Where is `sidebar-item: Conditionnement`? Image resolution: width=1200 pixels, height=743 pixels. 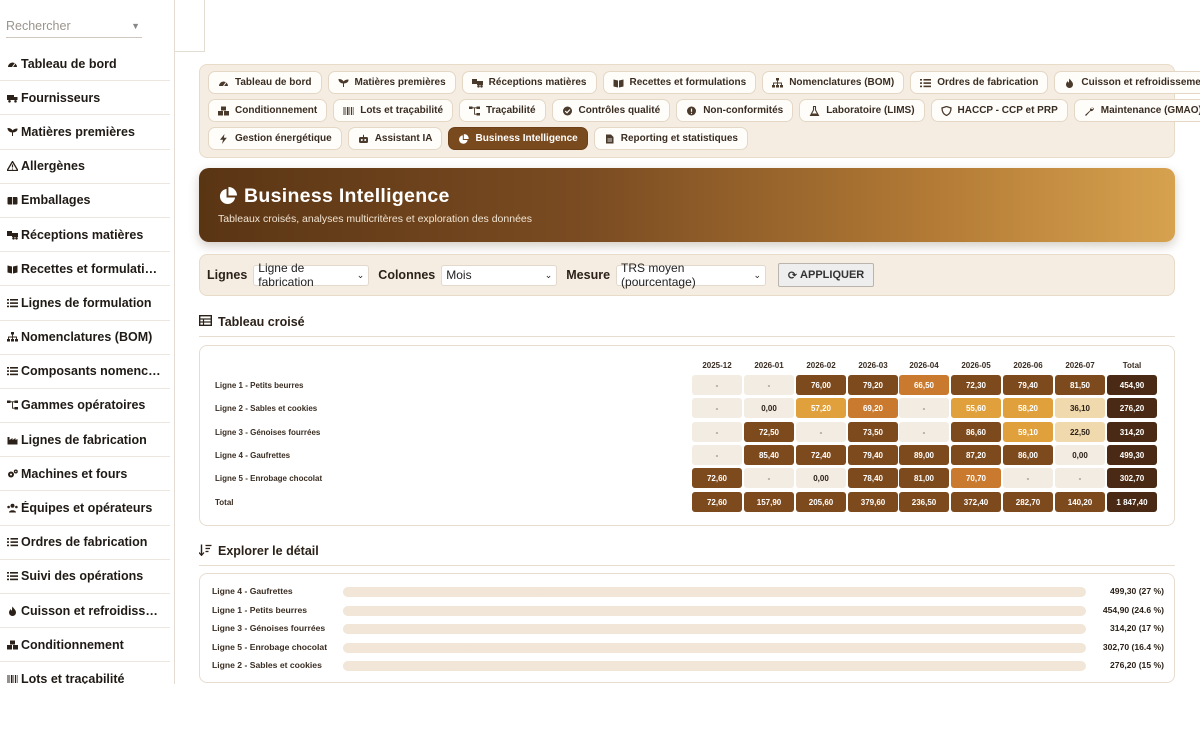 sidebar-item: Conditionnement is located at coordinates (85, 645).